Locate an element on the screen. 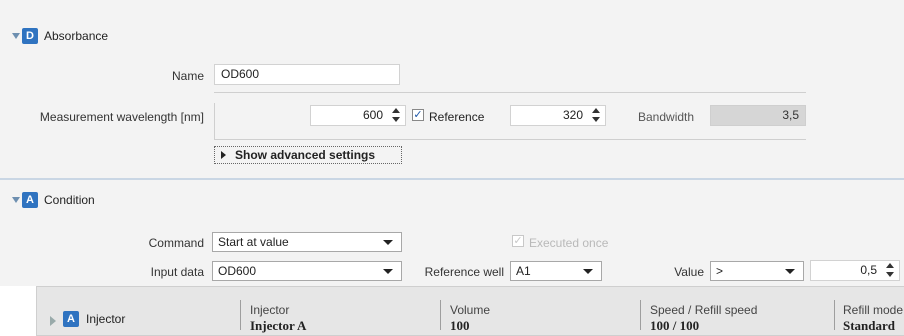 The height and width of the screenshot is (336, 904). command-value: Start at value is located at coordinates (253, 242).